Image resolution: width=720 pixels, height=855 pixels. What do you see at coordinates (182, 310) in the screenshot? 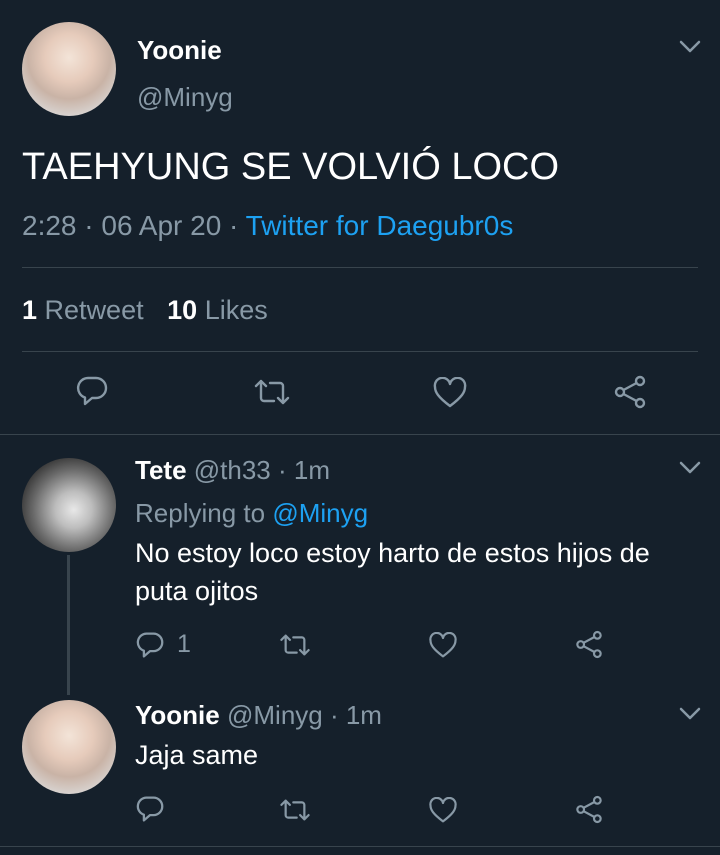
I see `like-count: 10` at bounding box center [182, 310].